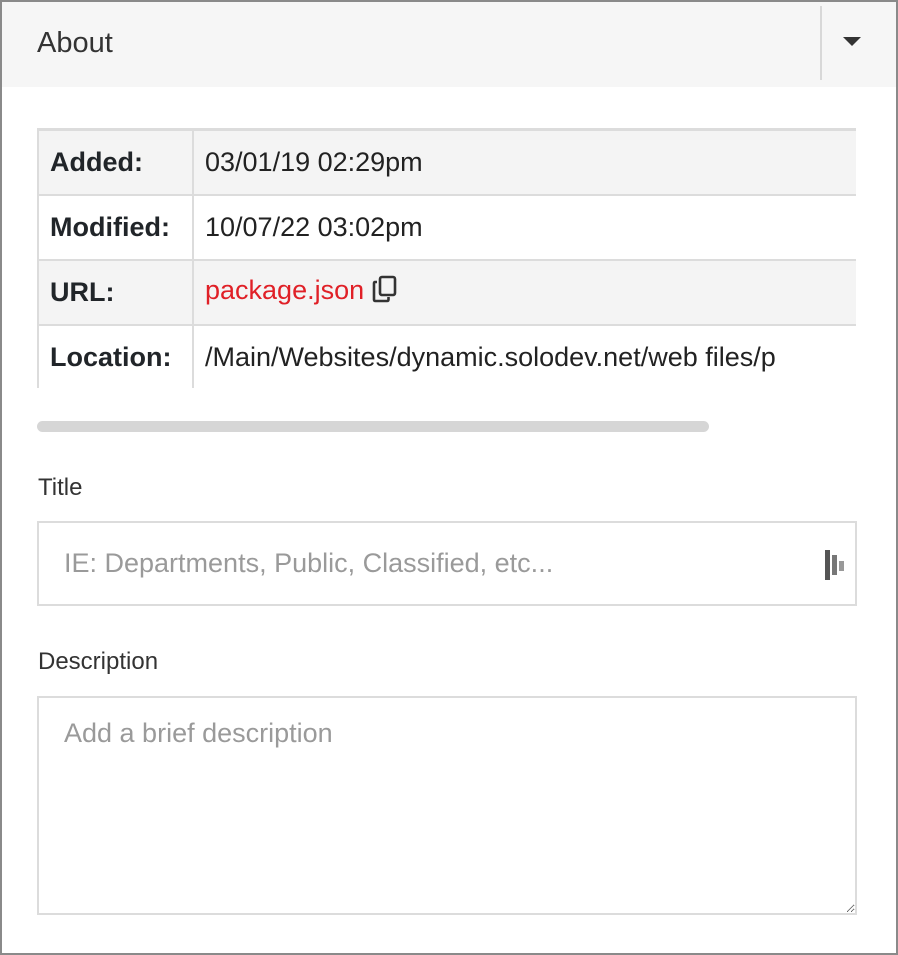 Image resolution: width=898 pixels, height=955 pixels. I want to click on copy-icon, so click(385, 292).